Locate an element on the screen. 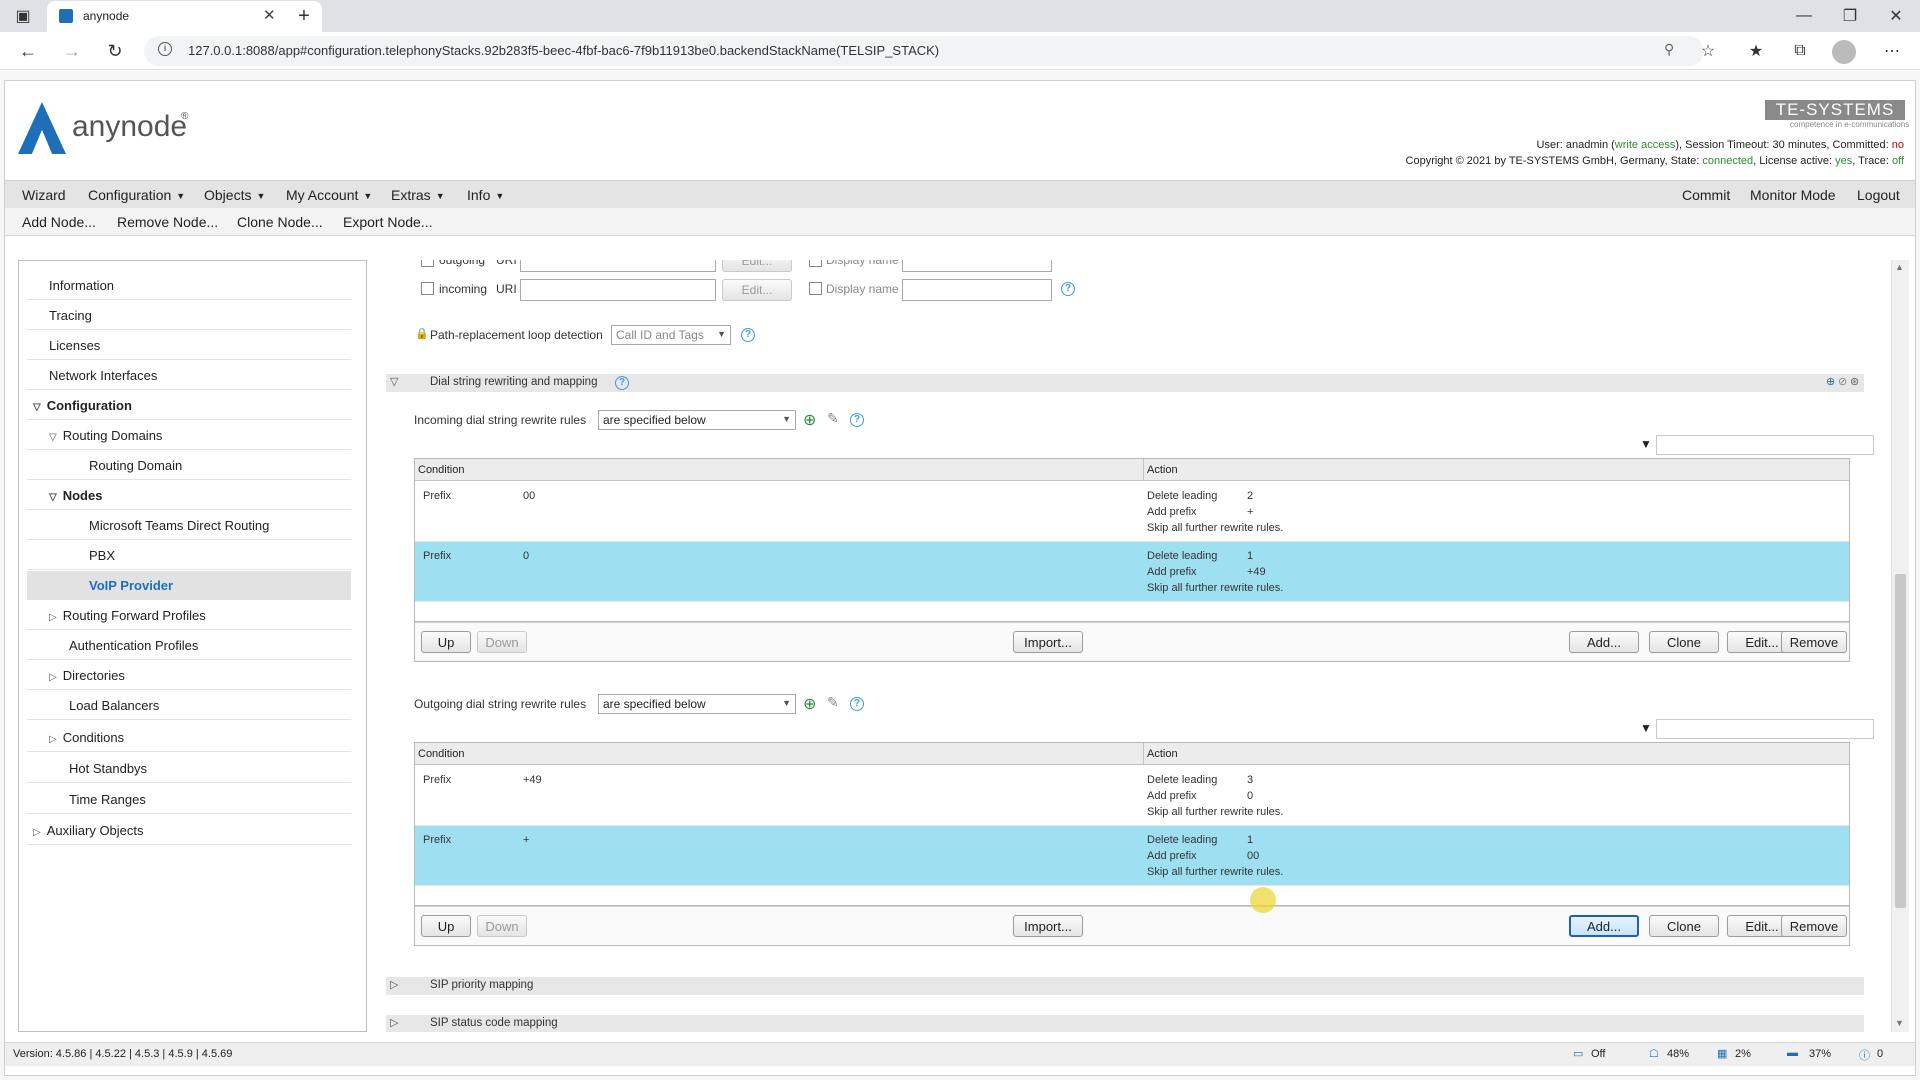  section-settings-icon: ⊛ is located at coordinates (1854, 381).